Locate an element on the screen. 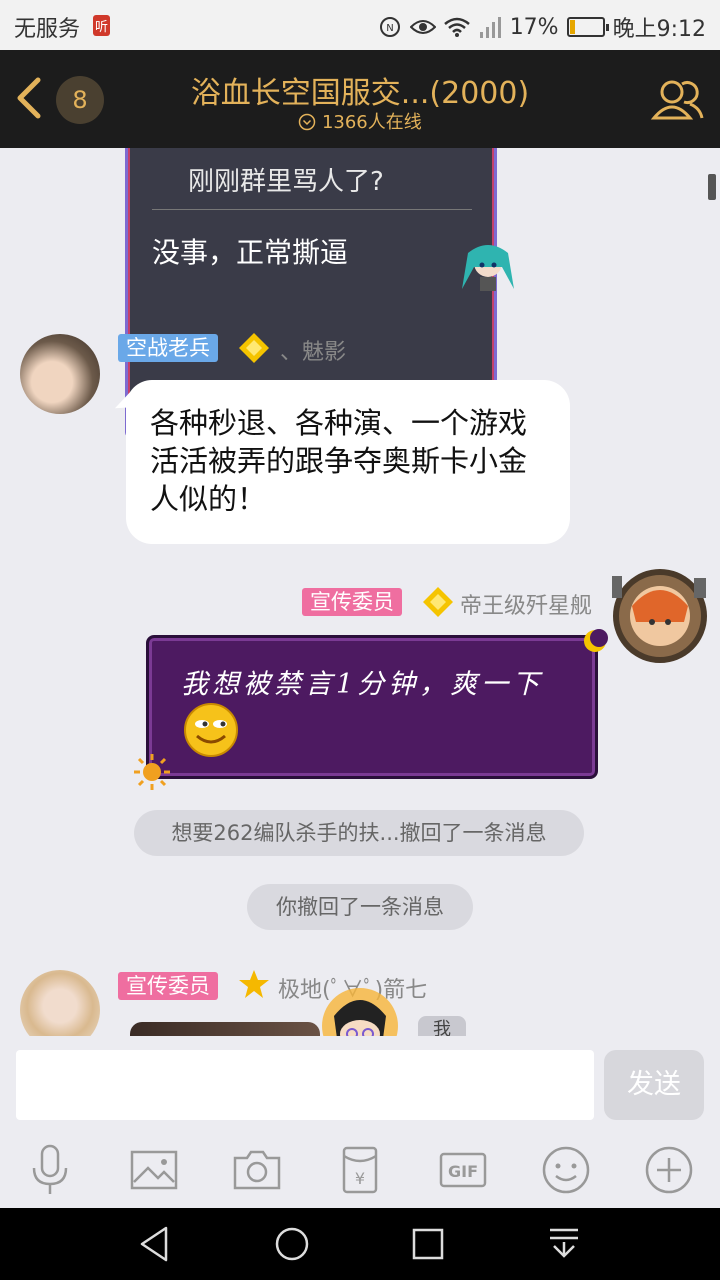 The image size is (720, 1280). status-bar: 无服务 听 N 17% 晚上9:12 is located at coordinates (360, 25).